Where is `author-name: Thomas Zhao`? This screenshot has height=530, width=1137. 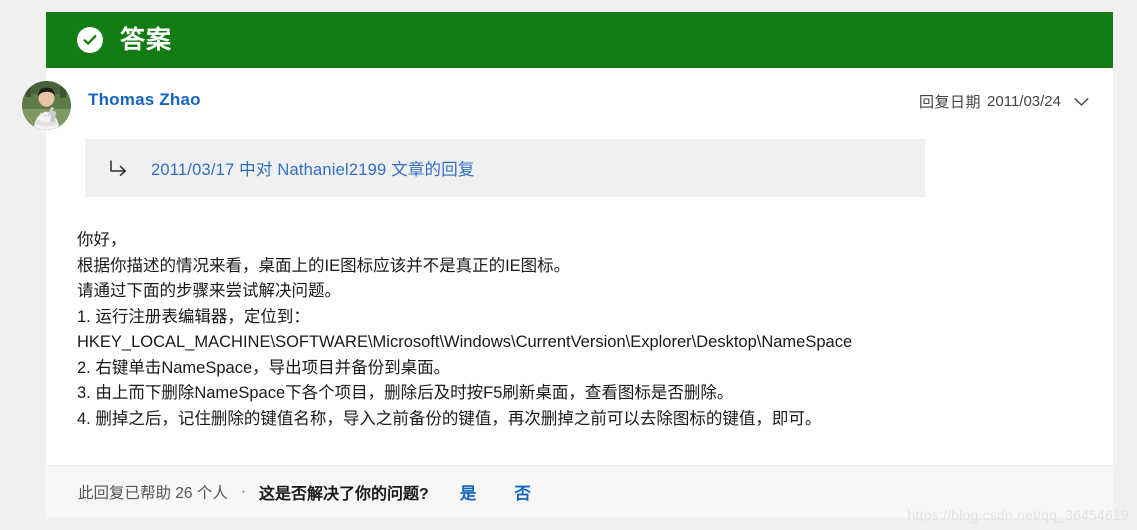 author-name: Thomas Zhao is located at coordinates (144, 100).